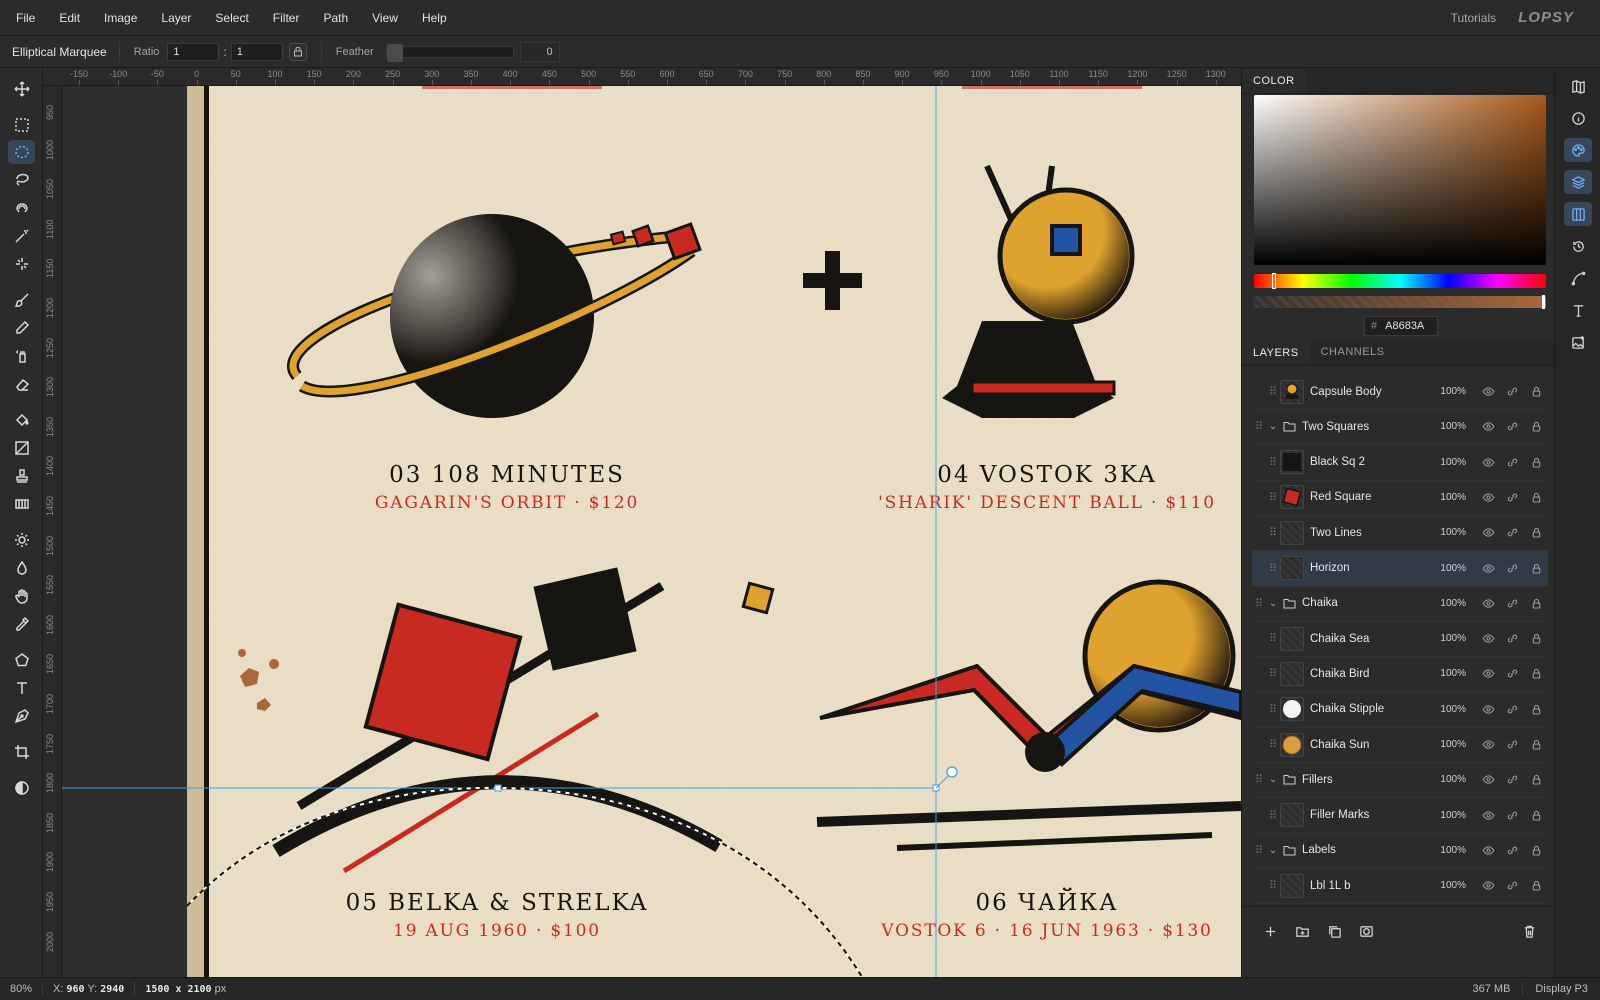 The width and height of the screenshot is (1600, 1000). What do you see at coordinates (1400, 886) in the screenshot?
I see `layer-row-lbl-1l-b: ⠿ Lbl 1L b 100%` at bounding box center [1400, 886].